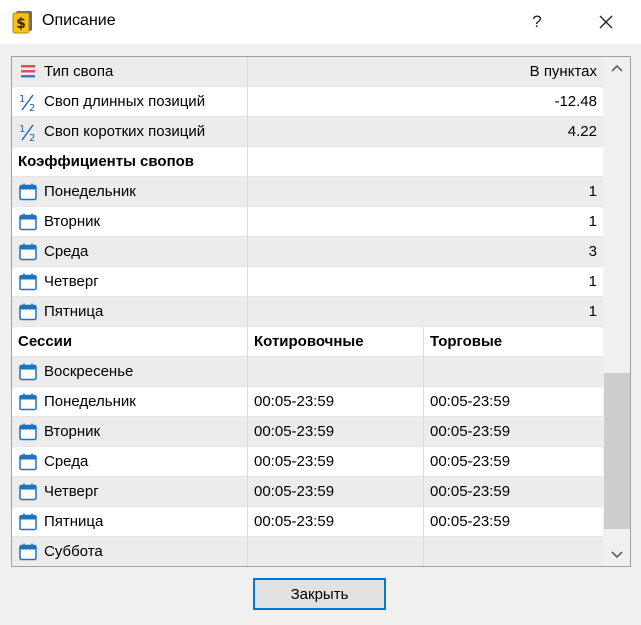 The image size is (641, 625). What do you see at coordinates (73, 551) in the screenshot?
I see `row-label: Суббота` at bounding box center [73, 551].